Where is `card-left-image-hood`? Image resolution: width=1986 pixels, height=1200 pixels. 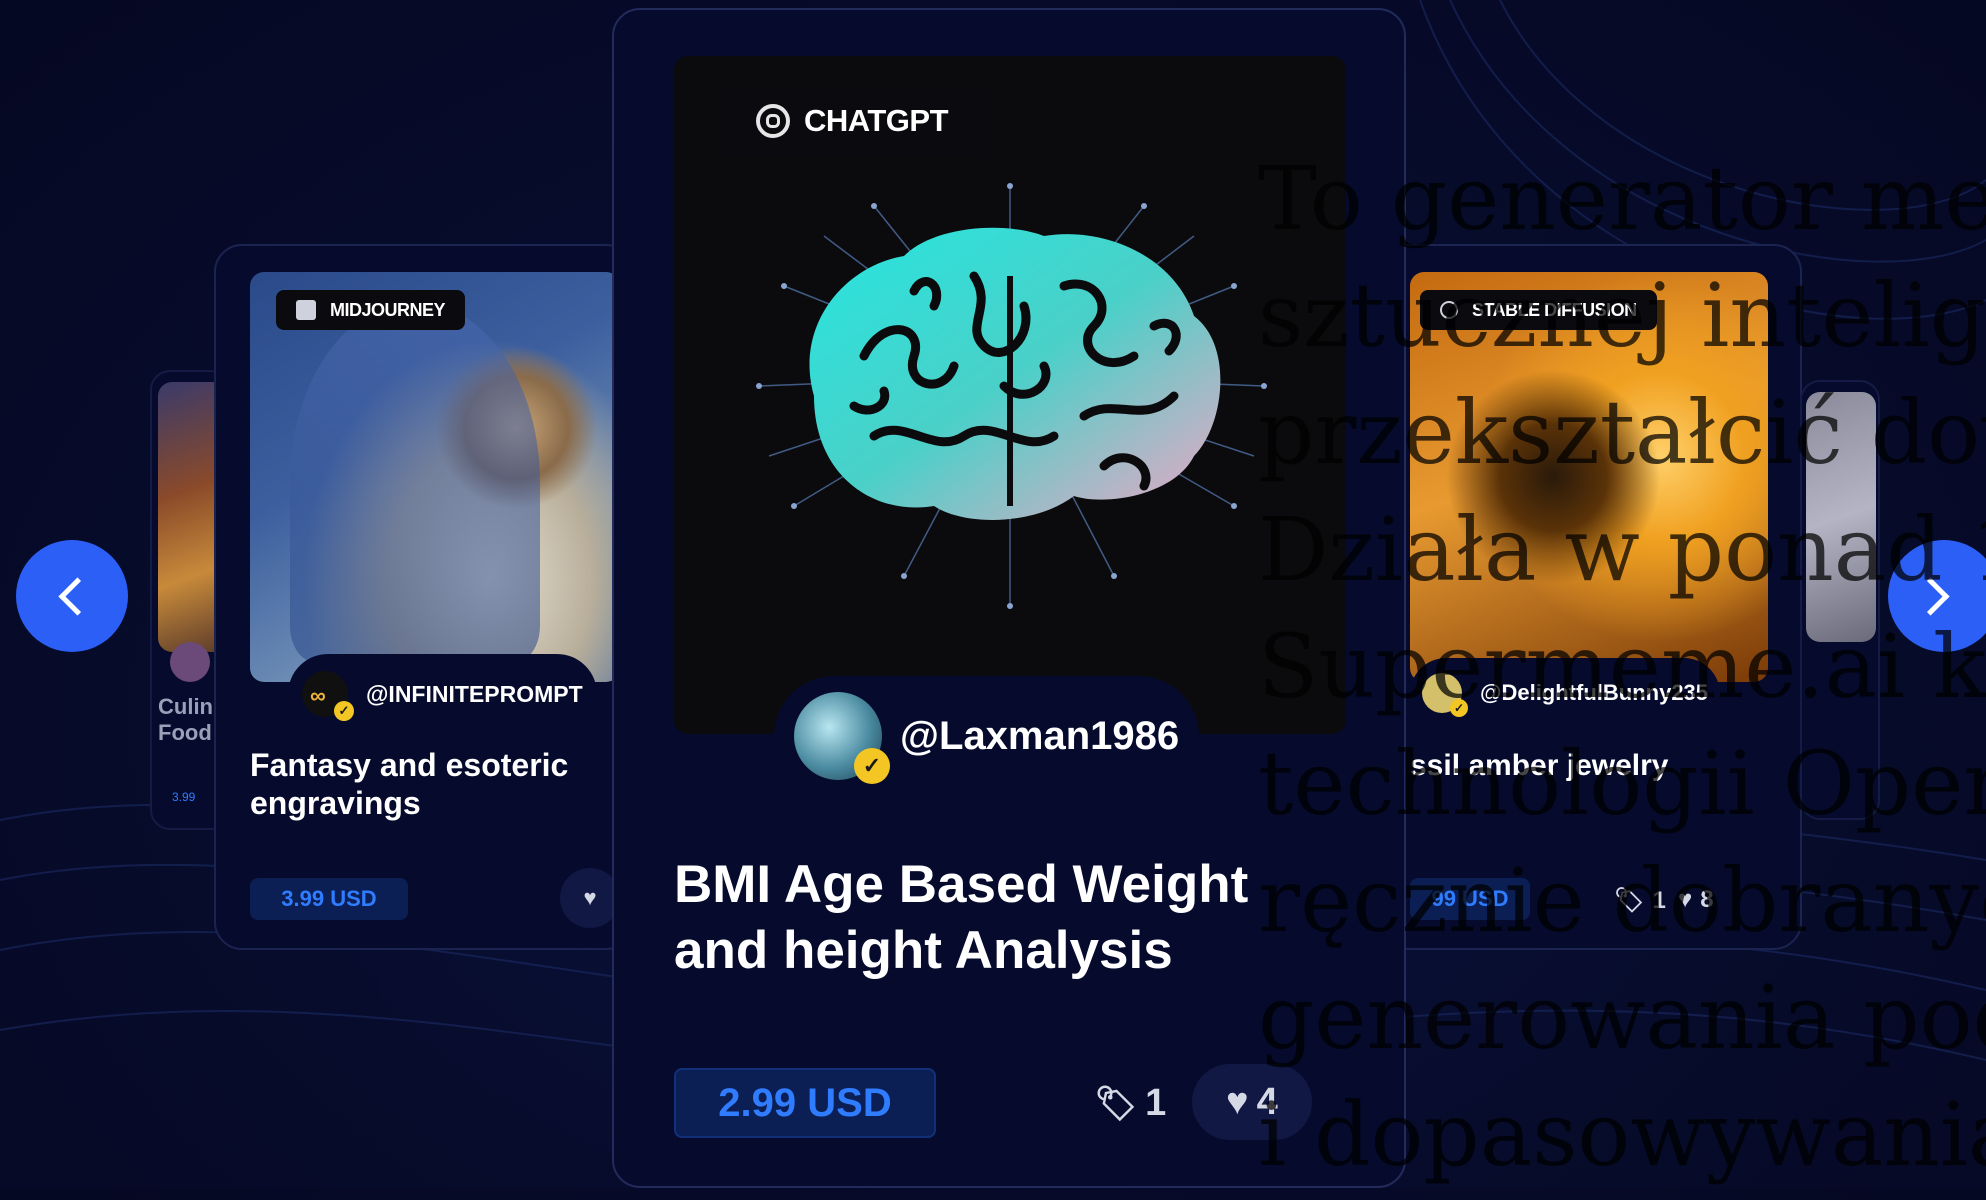
card-left-image-hood is located at coordinates (415, 482).